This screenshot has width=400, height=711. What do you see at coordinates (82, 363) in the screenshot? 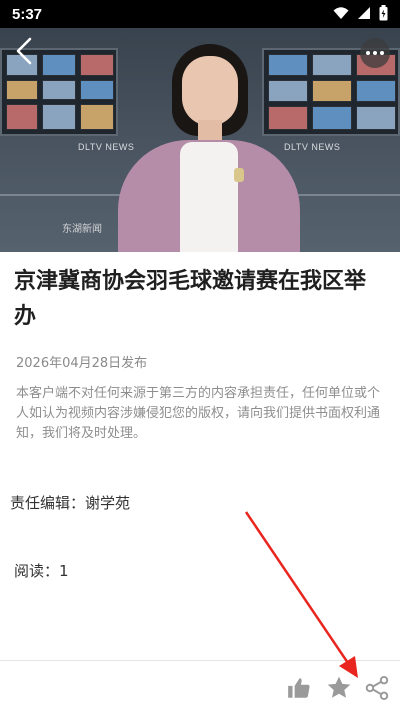
I see `publish-date: 2026年04月28日发布` at bounding box center [82, 363].